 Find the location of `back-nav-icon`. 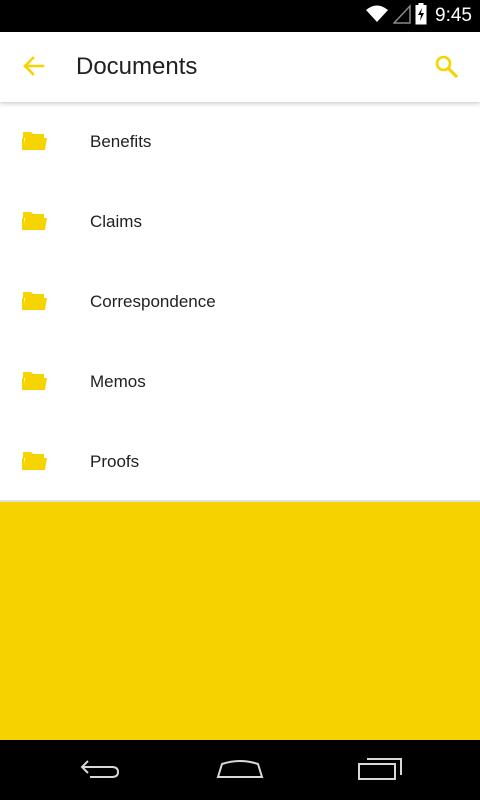

back-nav-icon is located at coordinates (100, 770).